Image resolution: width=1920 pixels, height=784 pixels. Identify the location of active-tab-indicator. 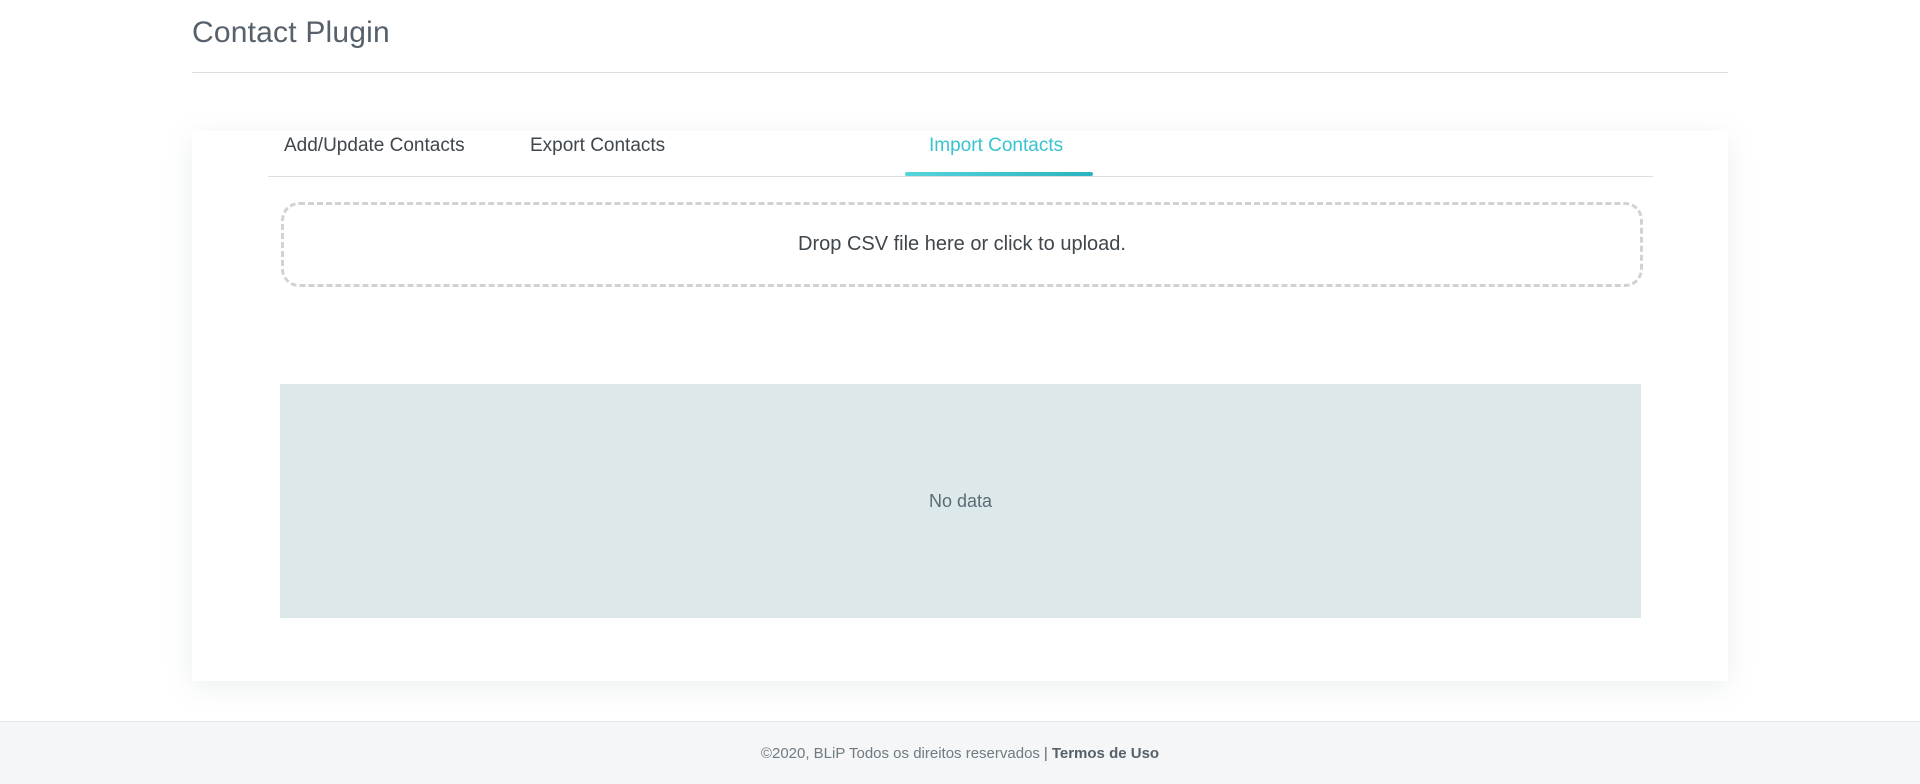
(999, 174).